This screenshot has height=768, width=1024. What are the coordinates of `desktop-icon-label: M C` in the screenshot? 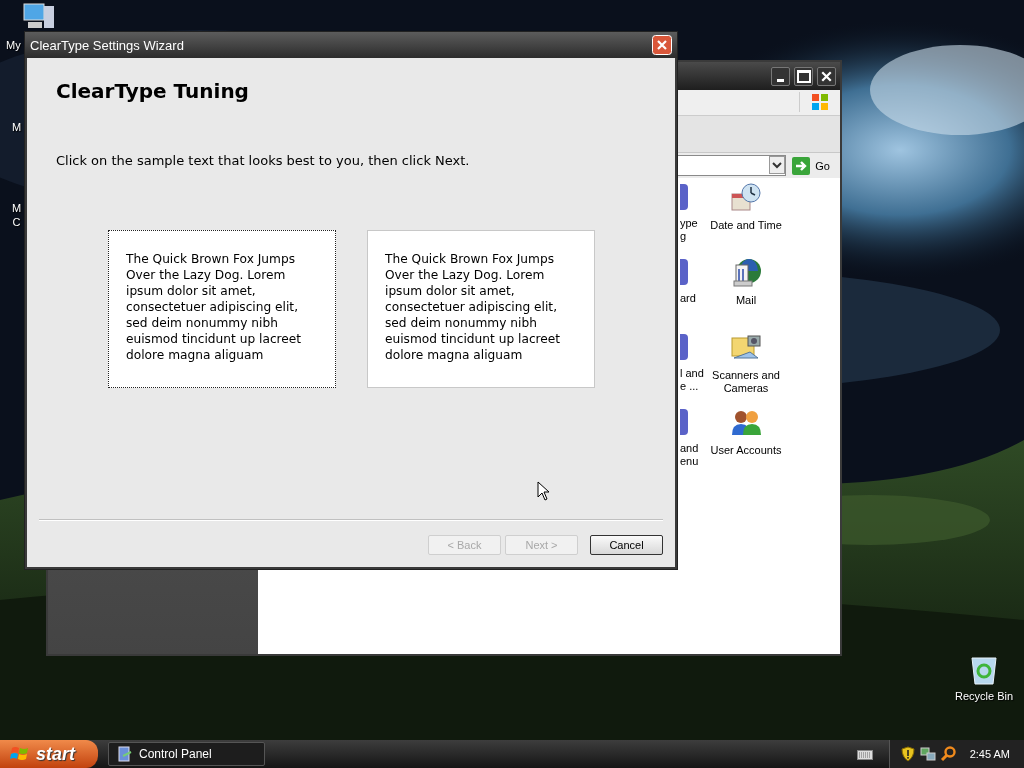 It's located at (17, 215).